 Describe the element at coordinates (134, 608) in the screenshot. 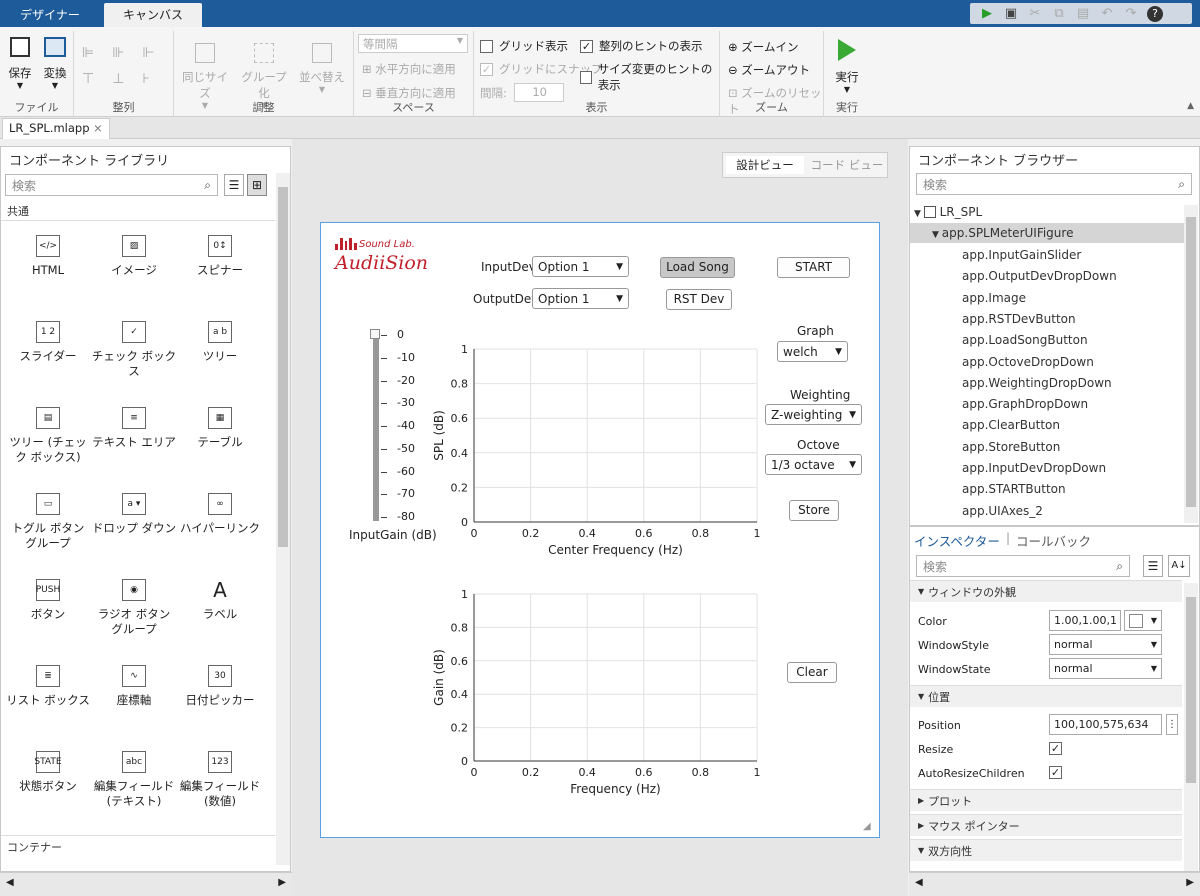

I see `component-radio-button-group: ◉ ラジオ ボタン グループ` at that location.